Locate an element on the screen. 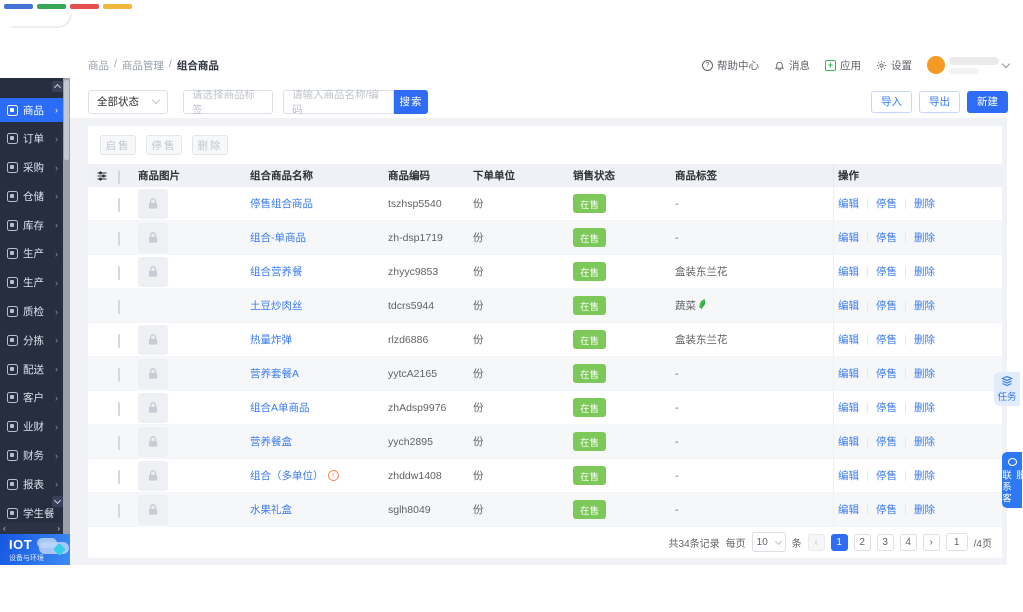 This screenshot has width=1023, height=612. product-name-link: 停售组合商品 is located at coordinates (281, 204).